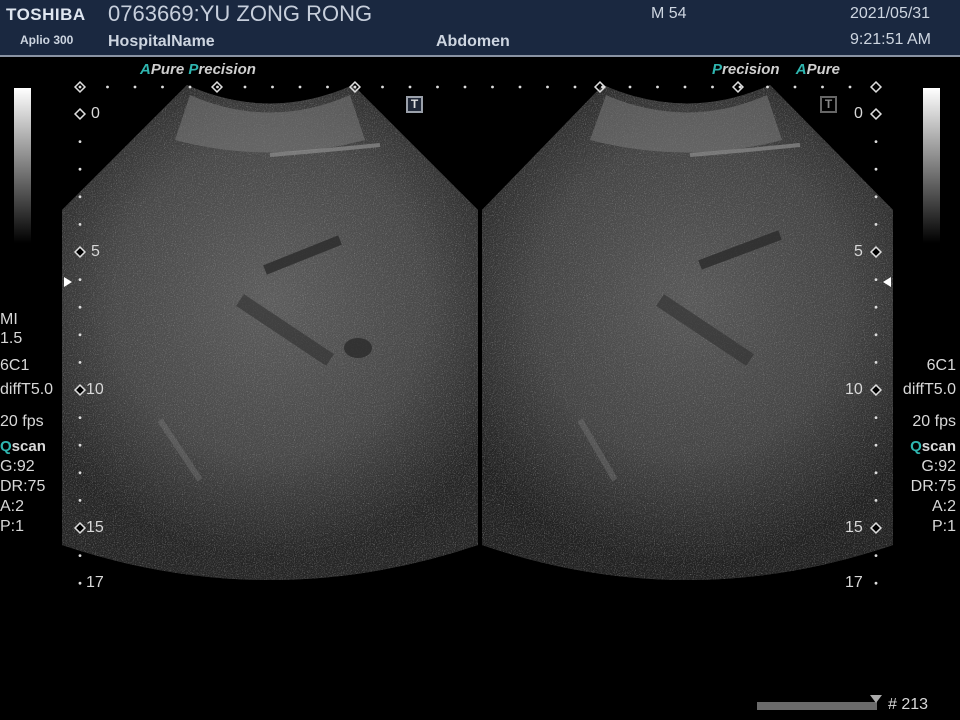 This screenshot has width=960, height=720. I want to click on p-param-right: P:1, so click(943, 526).